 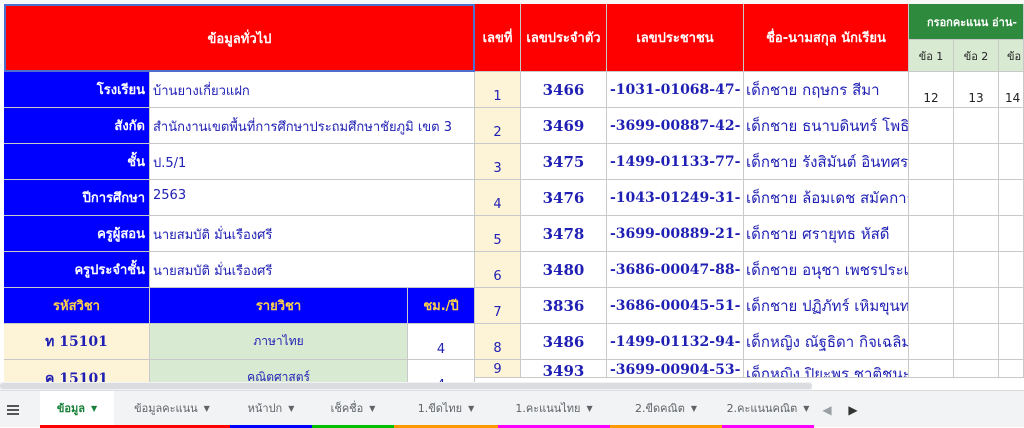 I want to click on general-label: ครูผู้สอน, so click(x=77, y=234).